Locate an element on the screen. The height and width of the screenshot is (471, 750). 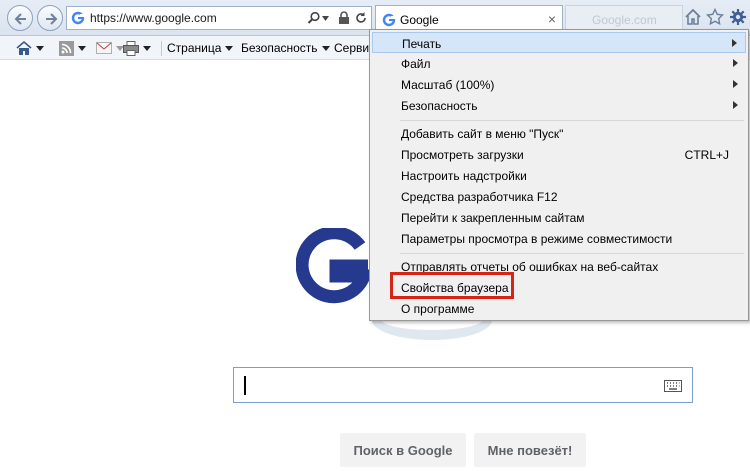
feeling-lucky-button: Мне повезёт! is located at coordinates (530, 450).